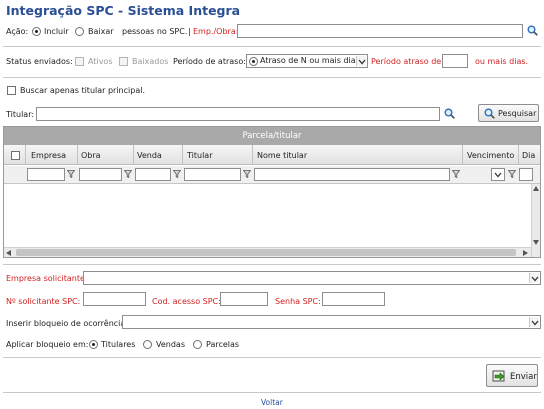 The height and width of the screenshot is (409, 544). Describe the element at coordinates (150, 61) in the screenshot. I see `checkbox-baixados-label: Baixados` at that location.